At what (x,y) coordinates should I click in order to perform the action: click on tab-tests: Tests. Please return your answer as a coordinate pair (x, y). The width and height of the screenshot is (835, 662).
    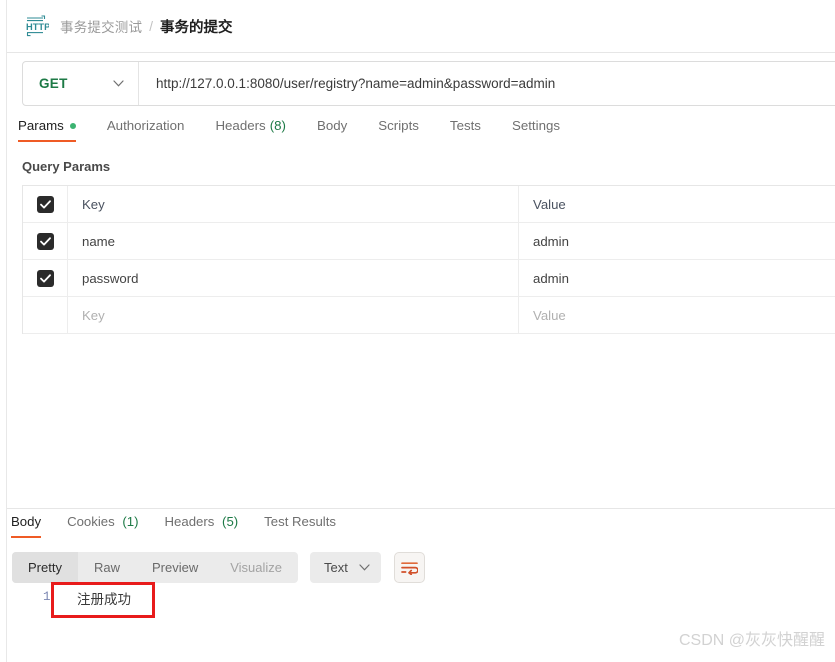
    Looking at the image, I should click on (465, 130).